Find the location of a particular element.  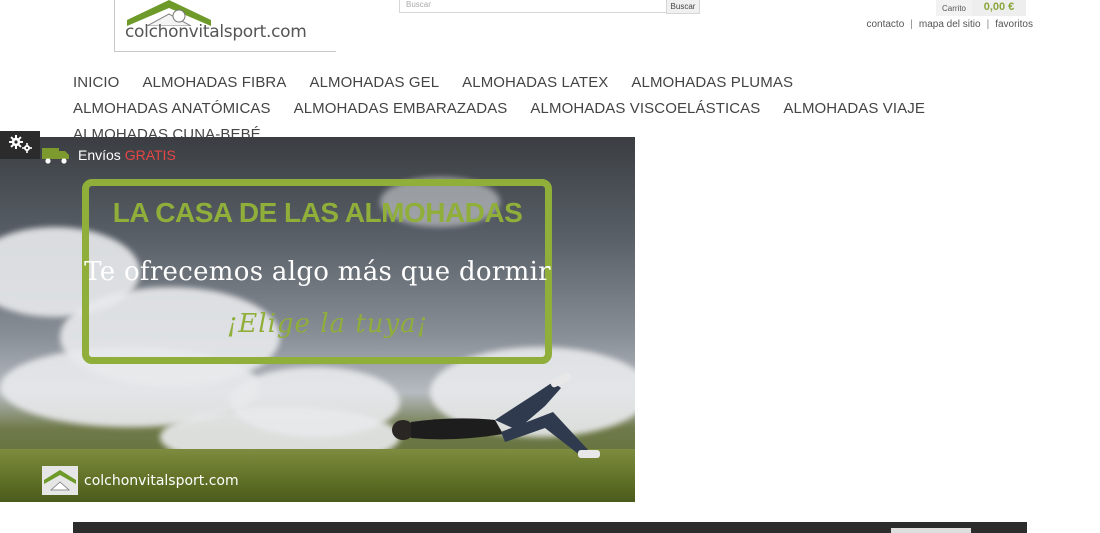

gear-icon is located at coordinates (20, 144).